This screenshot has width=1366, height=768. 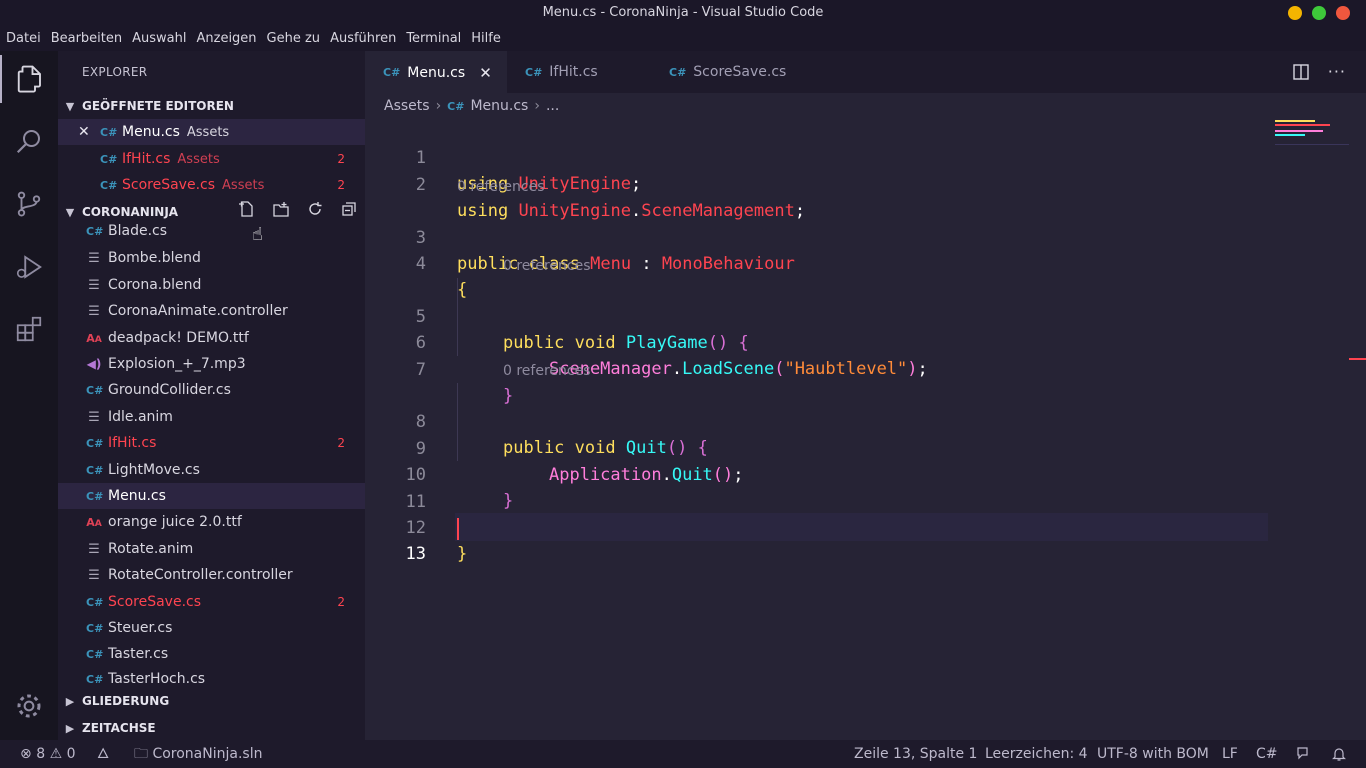 I want to click on flame-icon: 🜂, so click(x=103, y=754).